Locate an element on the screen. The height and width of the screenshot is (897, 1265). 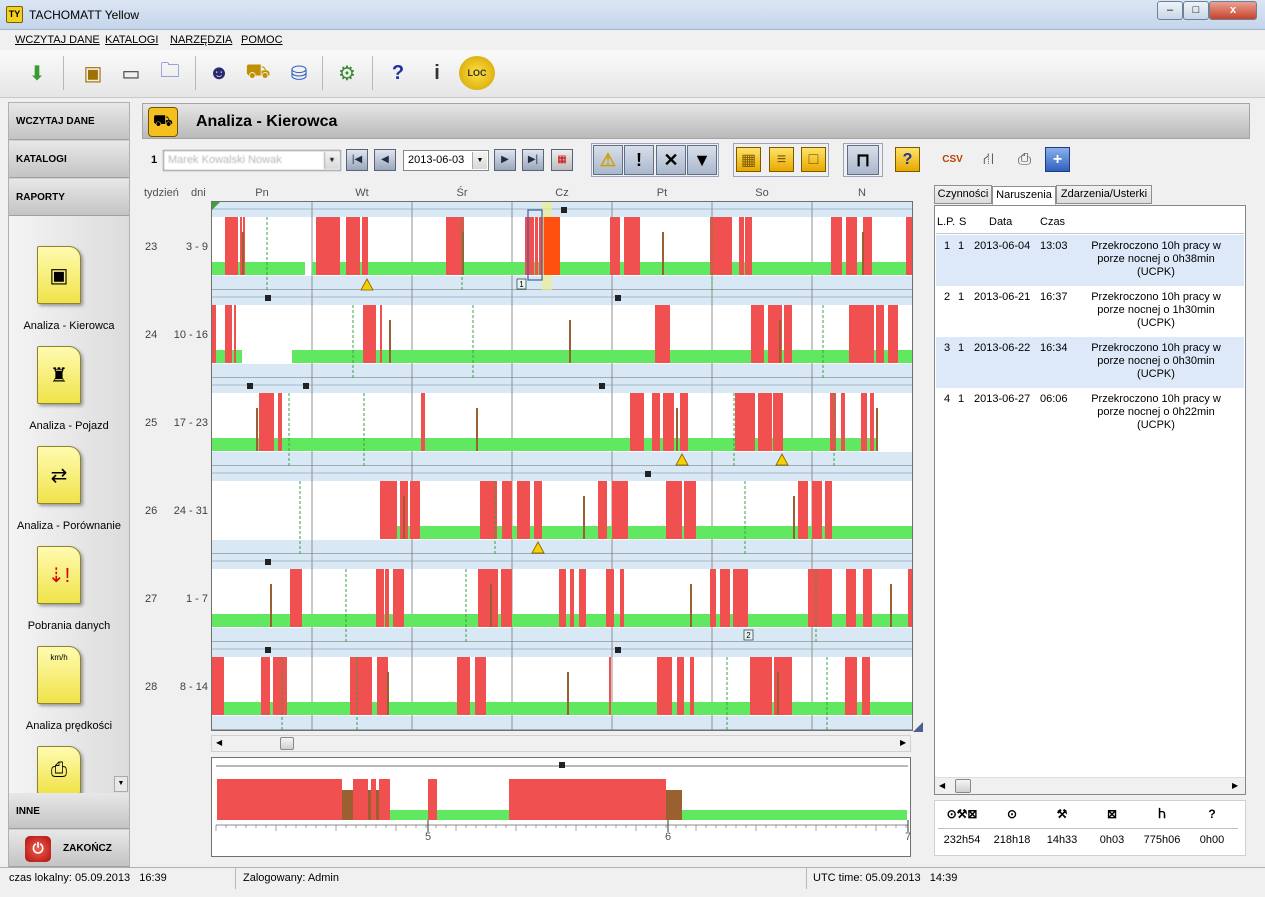
settings-gears-icon: ⚙ is located at coordinates (347, 73).